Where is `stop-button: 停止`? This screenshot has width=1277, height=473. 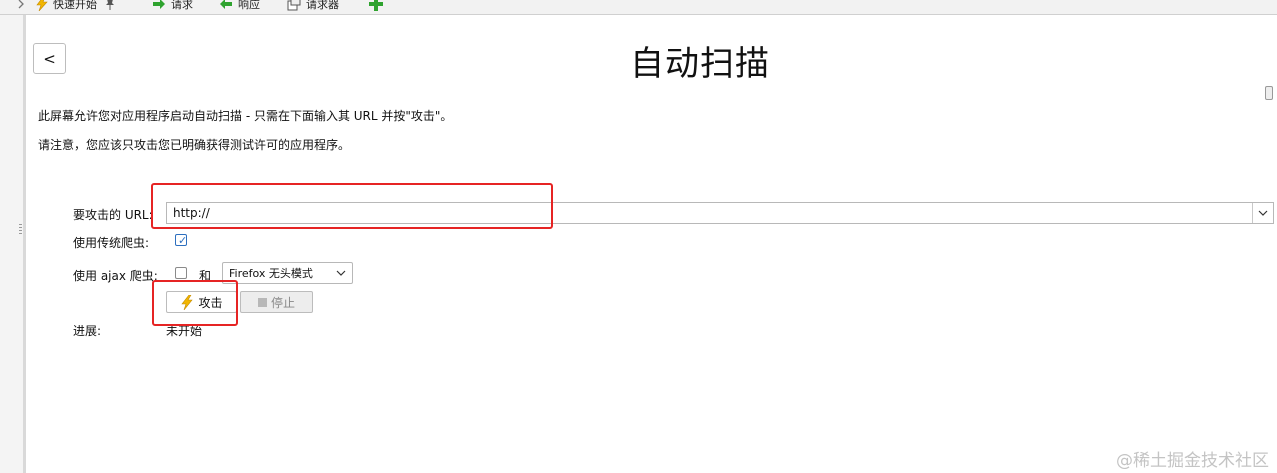
stop-button: 停止 is located at coordinates (276, 302).